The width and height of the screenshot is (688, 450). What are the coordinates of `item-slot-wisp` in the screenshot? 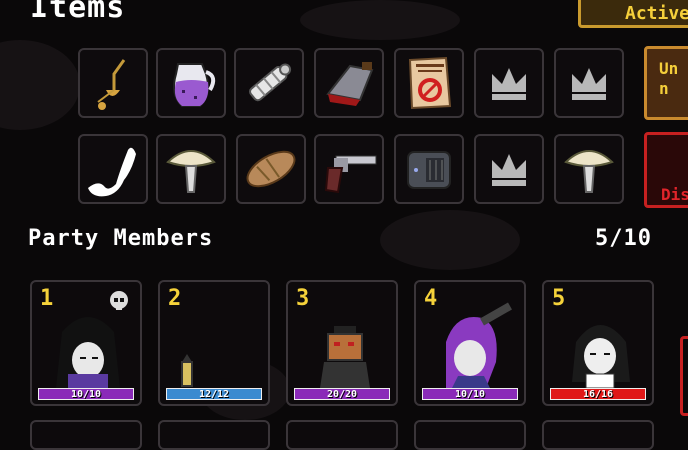 It's located at (113, 169).